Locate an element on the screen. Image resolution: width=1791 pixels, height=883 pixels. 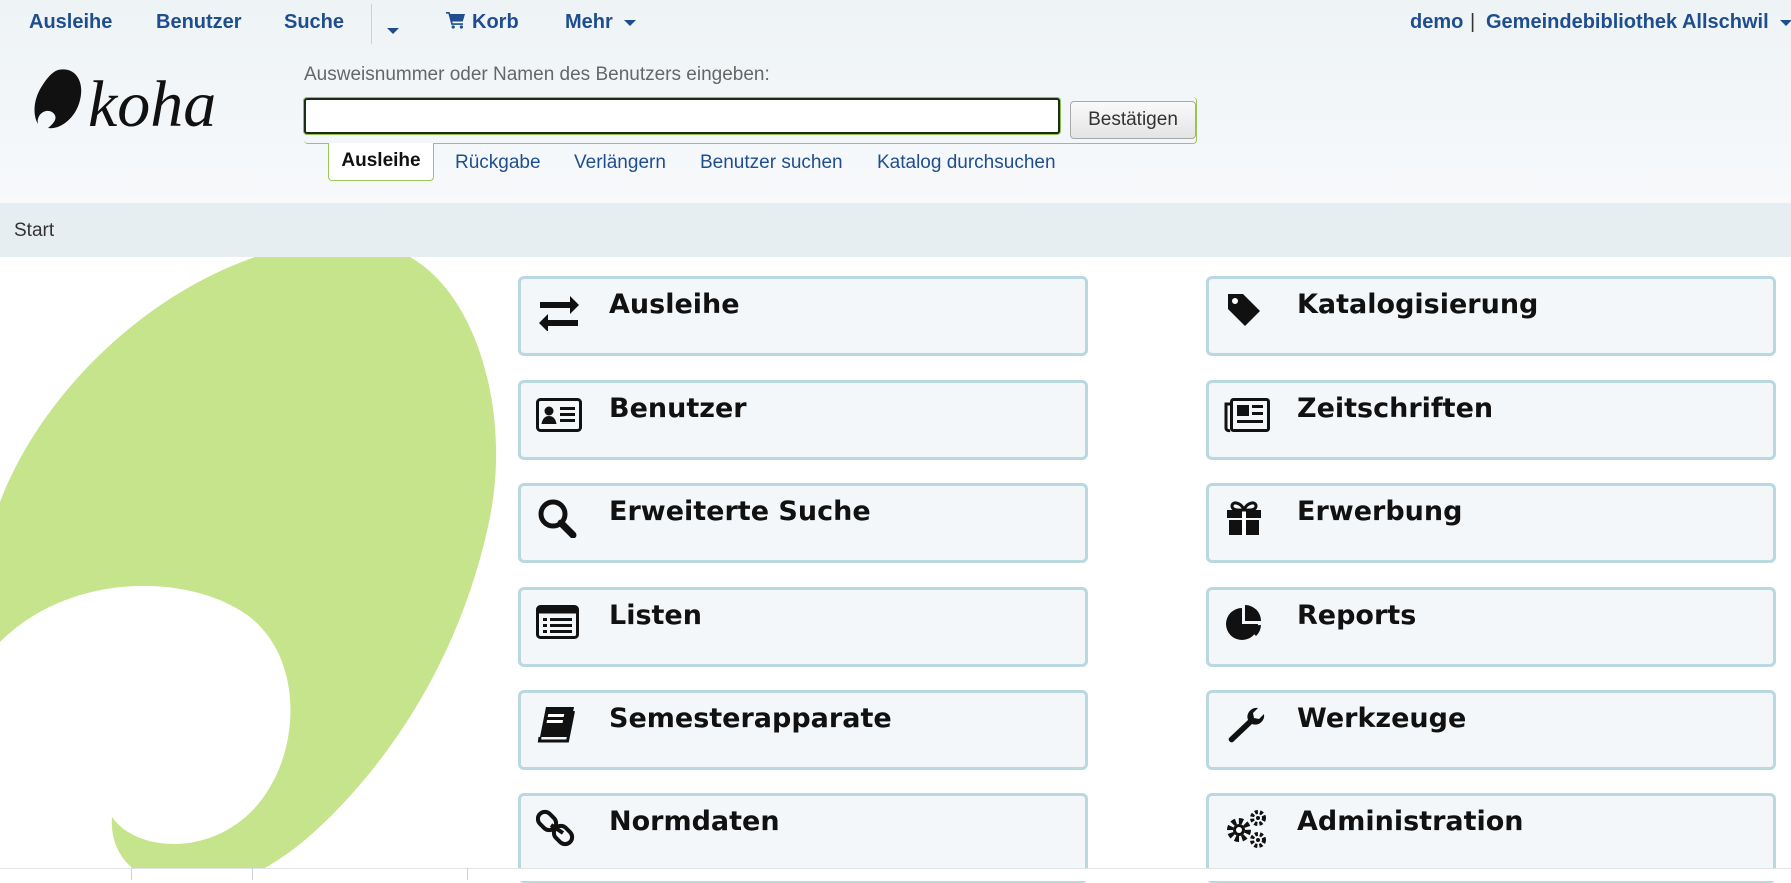
tab-ausleihe: Ausleihe is located at coordinates (381, 162).